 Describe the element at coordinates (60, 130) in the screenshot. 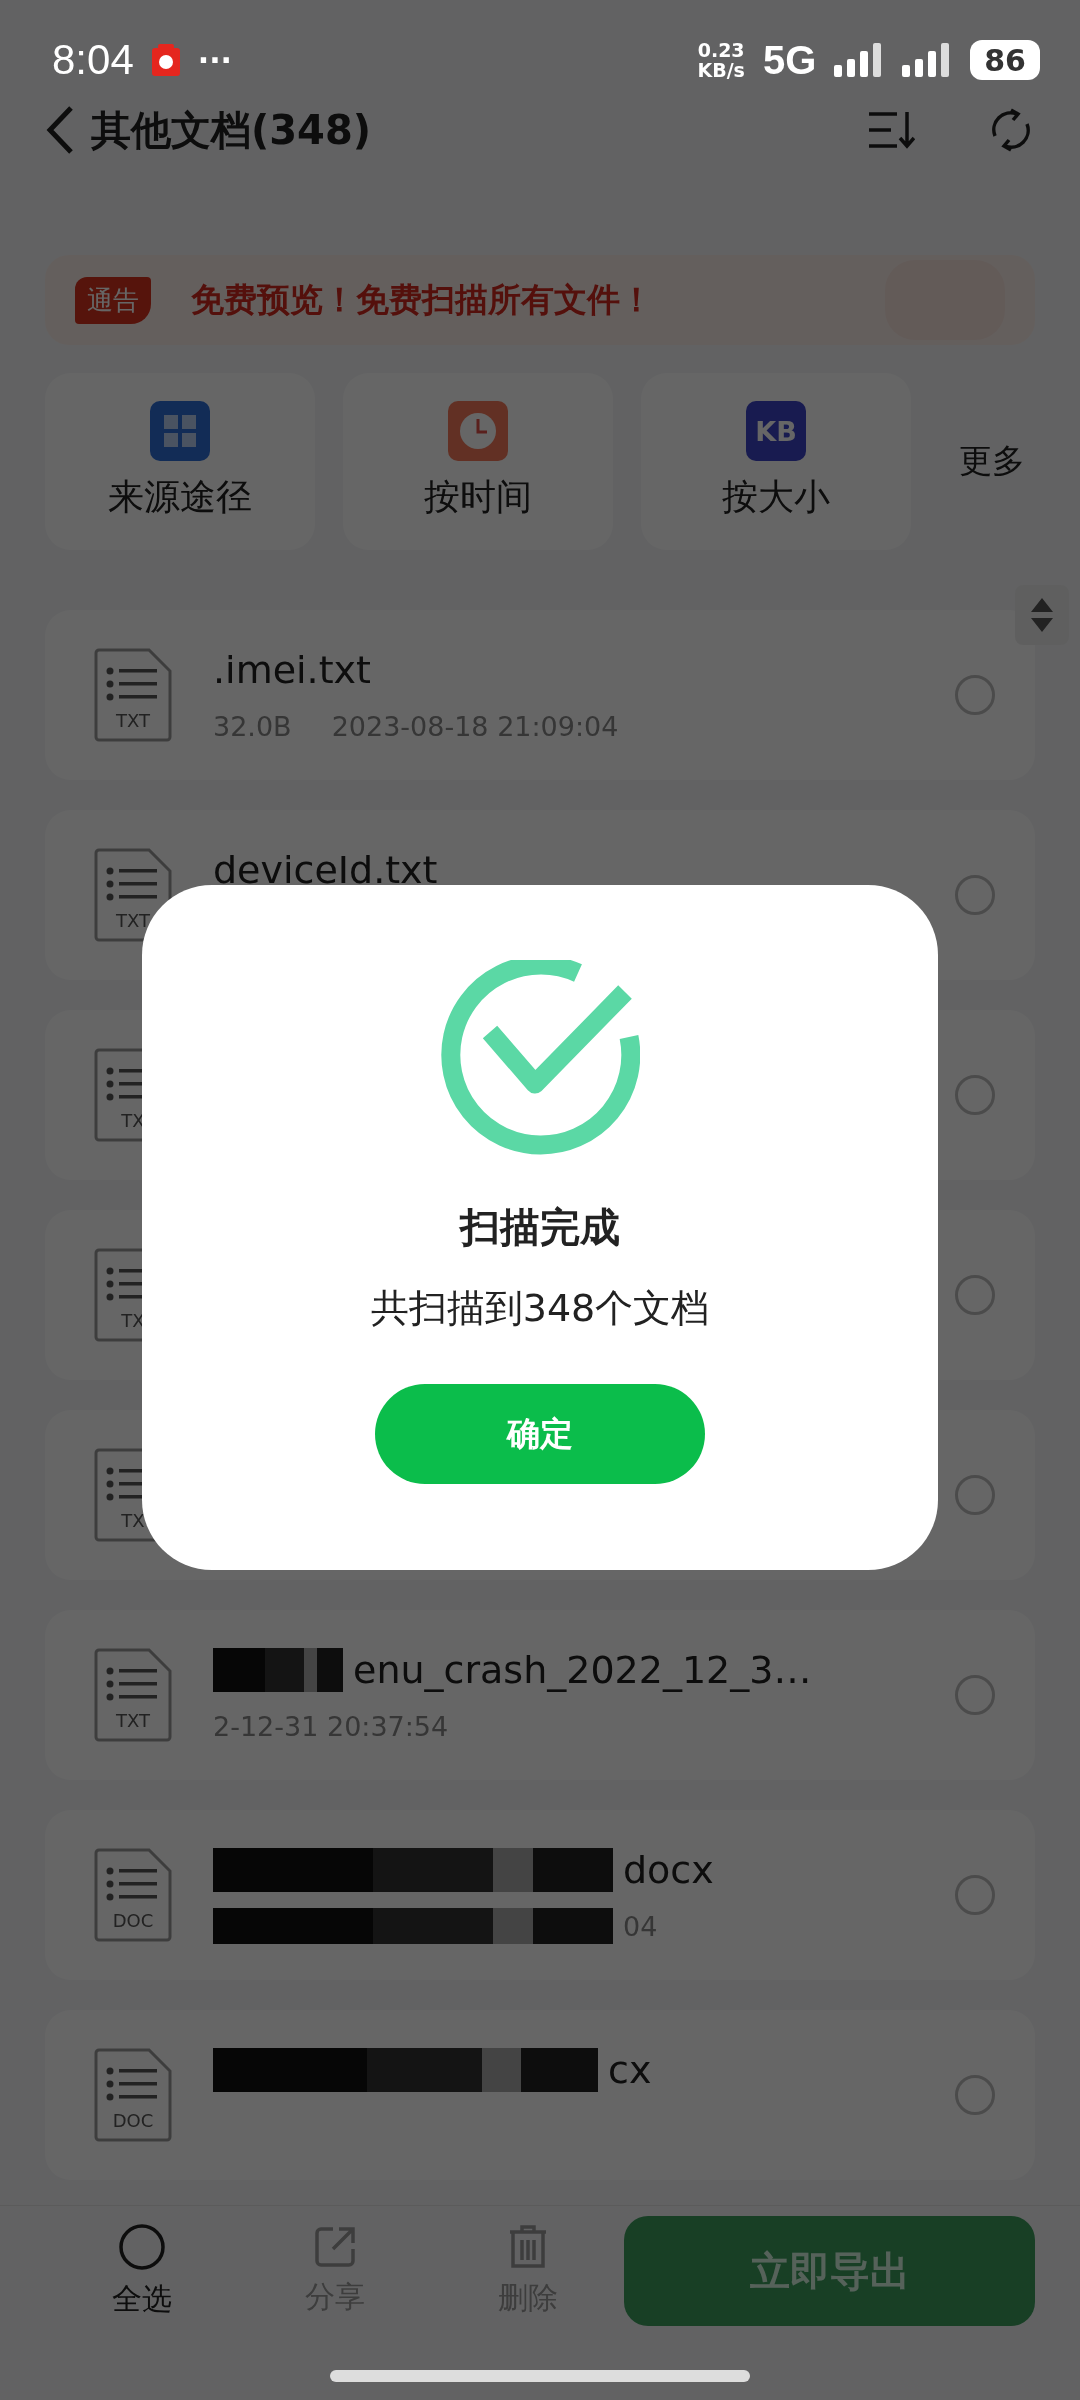

I see `back-icon` at that location.